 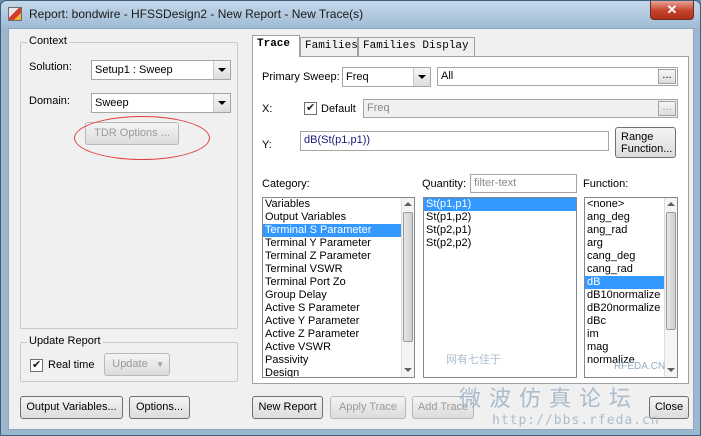 What do you see at coordinates (473, 359) in the screenshot?
I see `watermark-cn-small: 网有七佳于` at bounding box center [473, 359].